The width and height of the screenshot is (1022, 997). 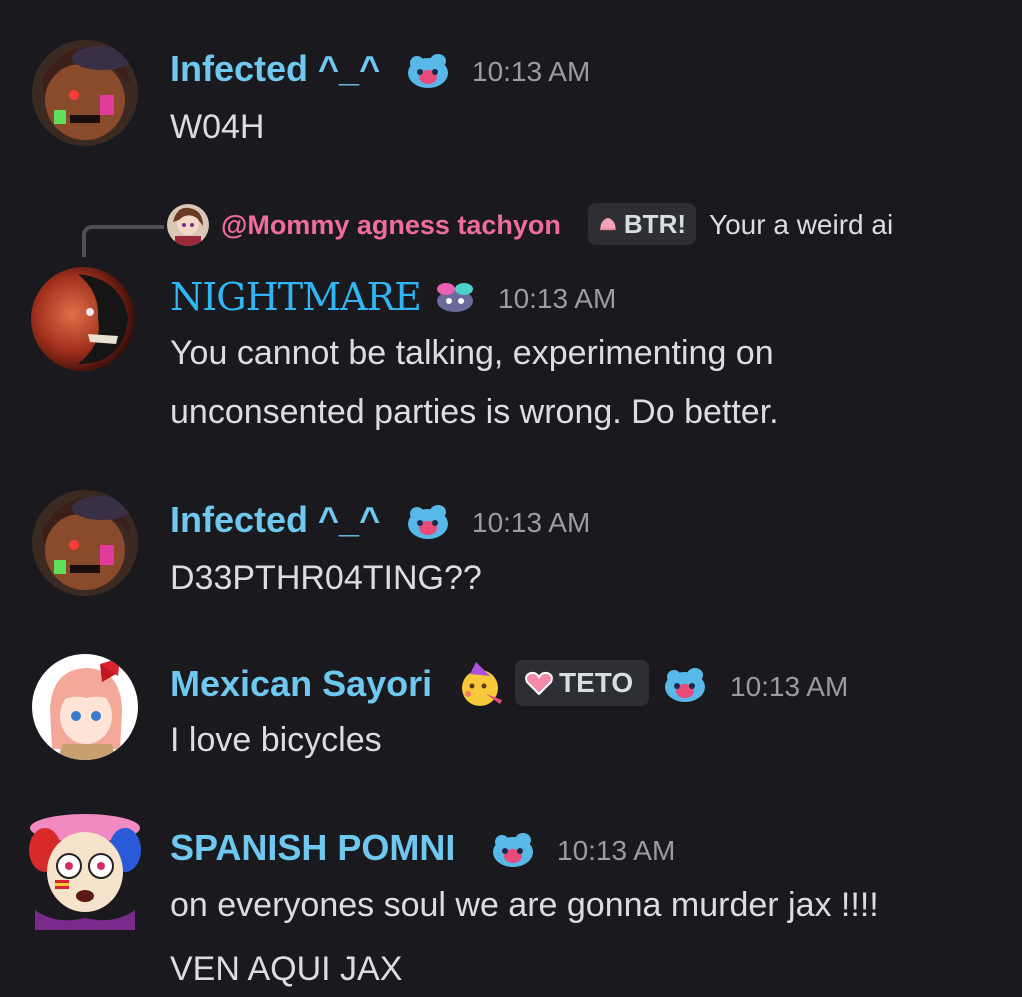 I want to click on pink-heart-icon, so click(x=539, y=683).